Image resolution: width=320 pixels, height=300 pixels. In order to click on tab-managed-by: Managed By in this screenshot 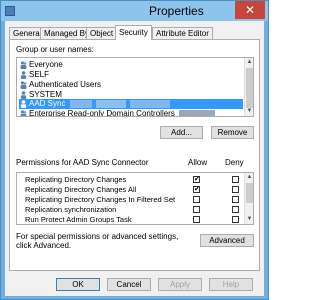, I will do `click(66, 33)`.